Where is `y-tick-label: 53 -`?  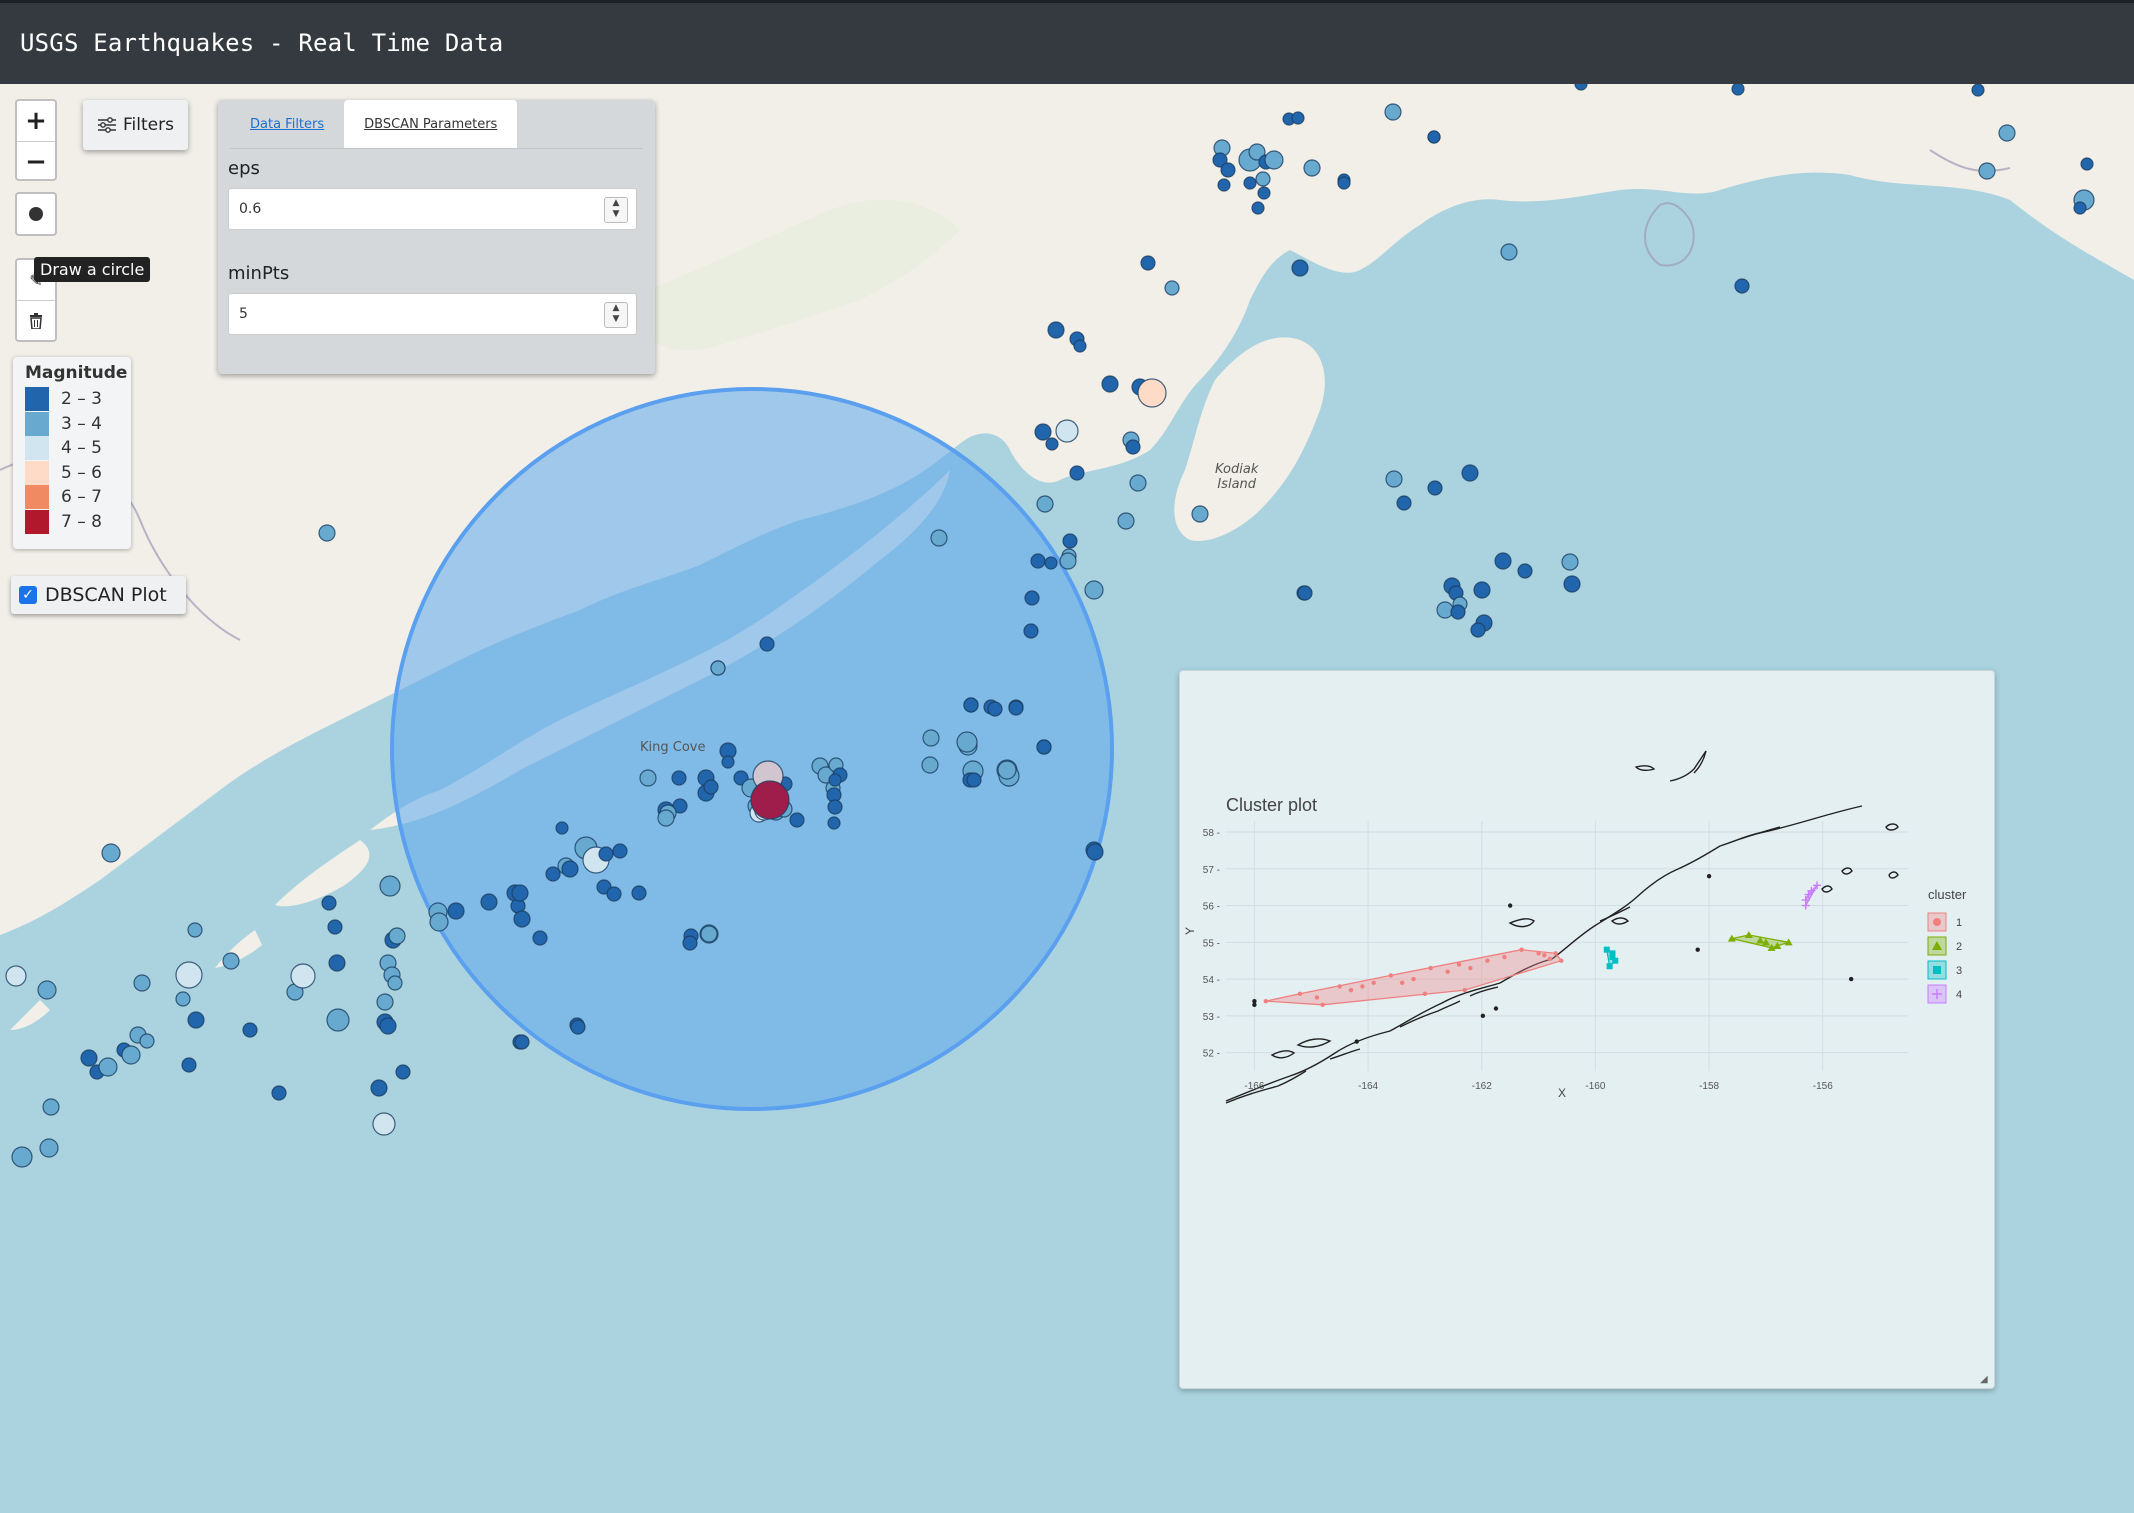
y-tick-label: 53 - is located at coordinates (1211, 1017).